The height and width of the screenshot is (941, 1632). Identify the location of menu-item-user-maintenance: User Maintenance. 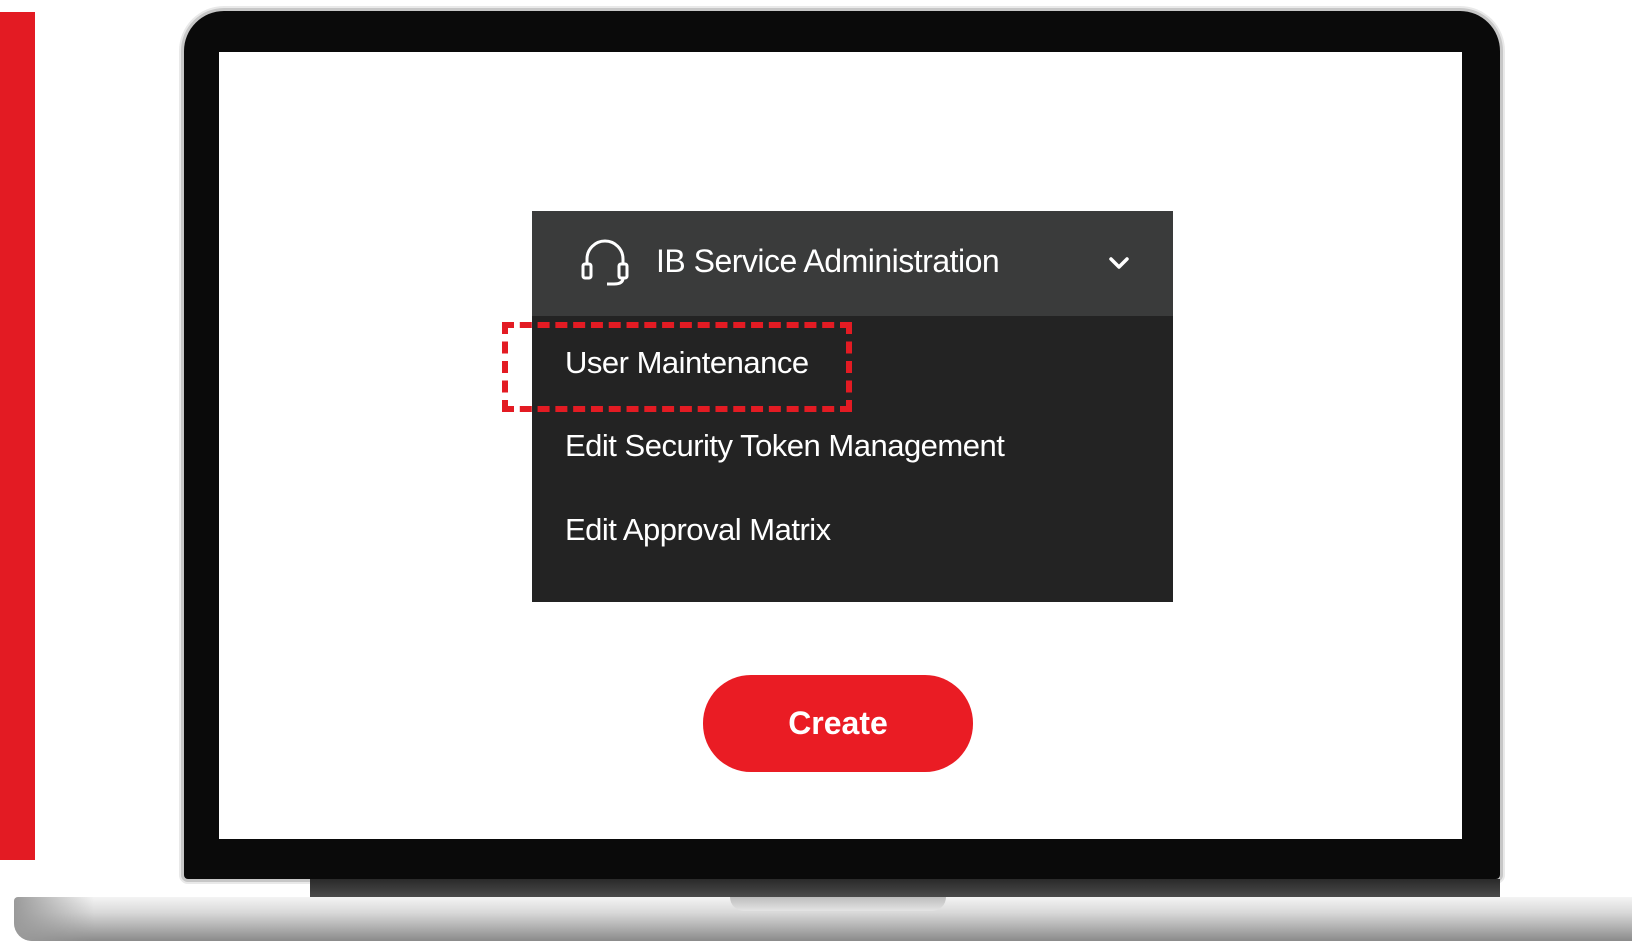
(687, 363).